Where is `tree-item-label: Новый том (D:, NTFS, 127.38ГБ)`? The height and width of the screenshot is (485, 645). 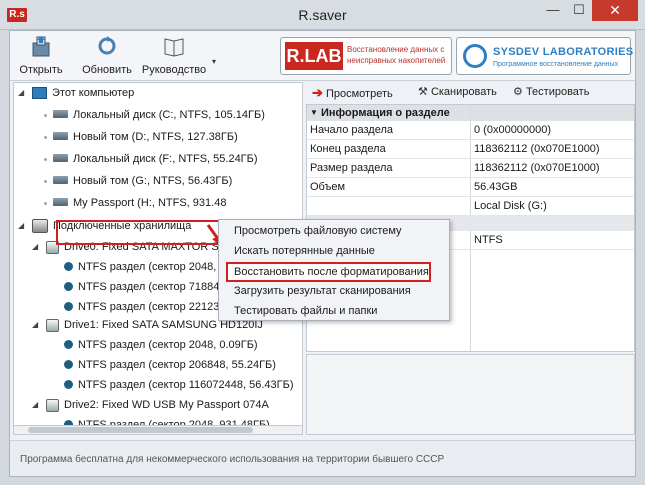
tree-item-label: Новый том (D:, NTFS, 127.38ГБ) is located at coordinates (155, 137).